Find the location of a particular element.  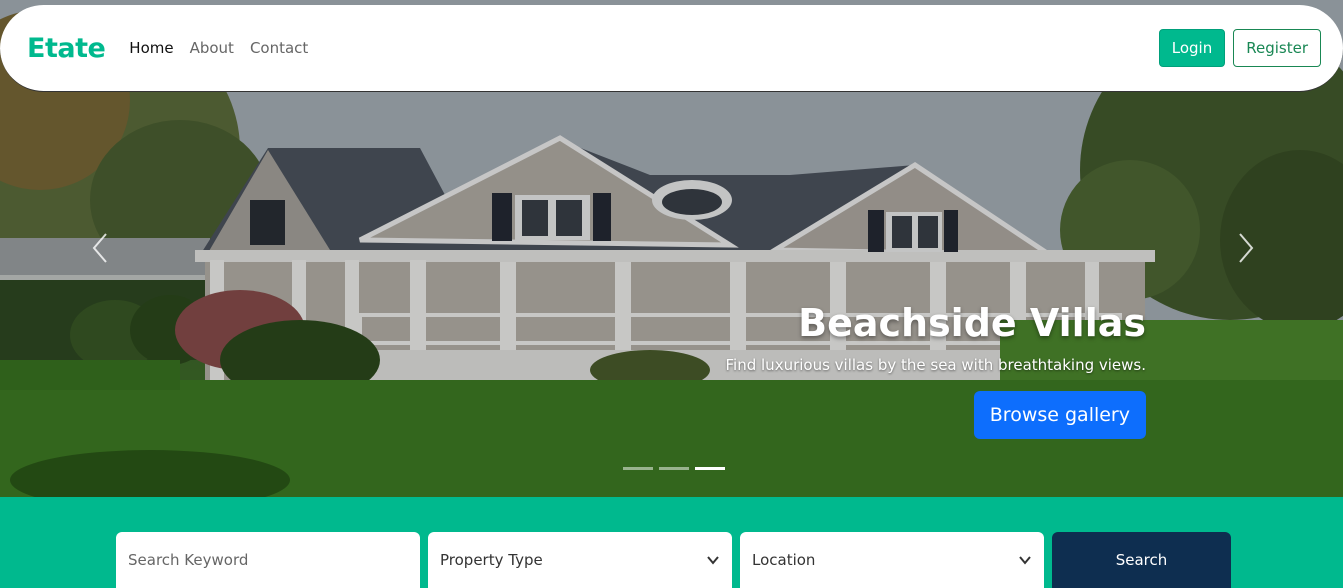

carousel-indicators is located at coordinates (674, 468).